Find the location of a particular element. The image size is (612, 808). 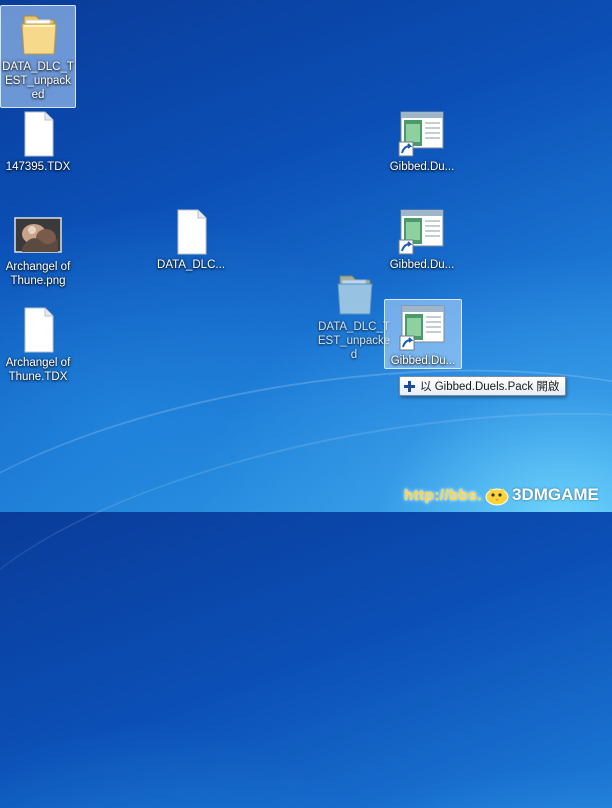

desktop-icon-image-archangel-png: Archangel of Thune.png is located at coordinates (38, 247).